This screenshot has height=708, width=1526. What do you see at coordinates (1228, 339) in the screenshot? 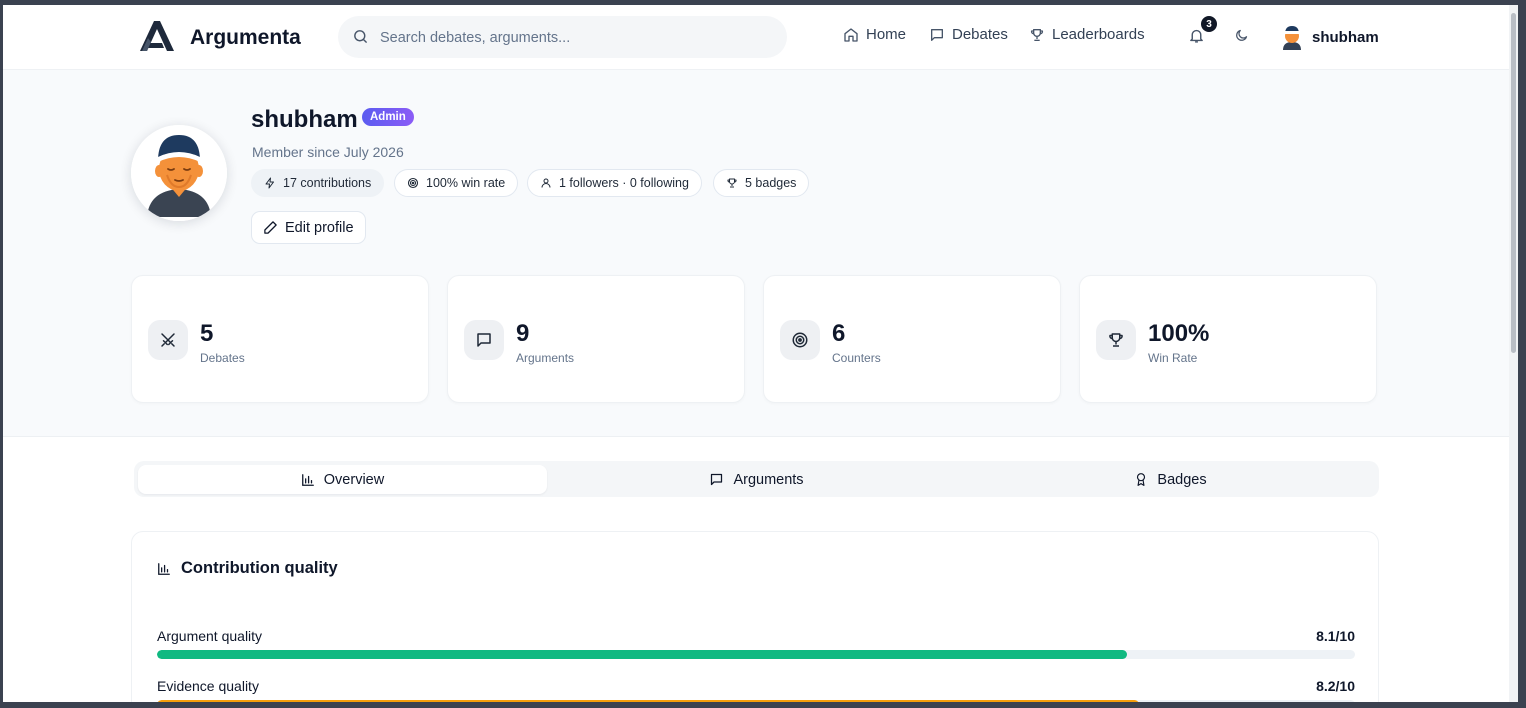
I see `stat-card-win-rate: 100% Win Rate` at bounding box center [1228, 339].